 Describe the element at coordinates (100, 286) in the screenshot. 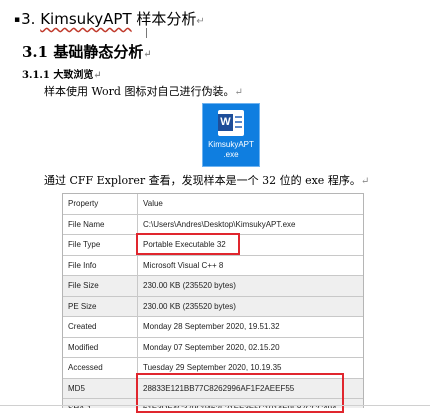

I see `property-cell: File Size` at that location.